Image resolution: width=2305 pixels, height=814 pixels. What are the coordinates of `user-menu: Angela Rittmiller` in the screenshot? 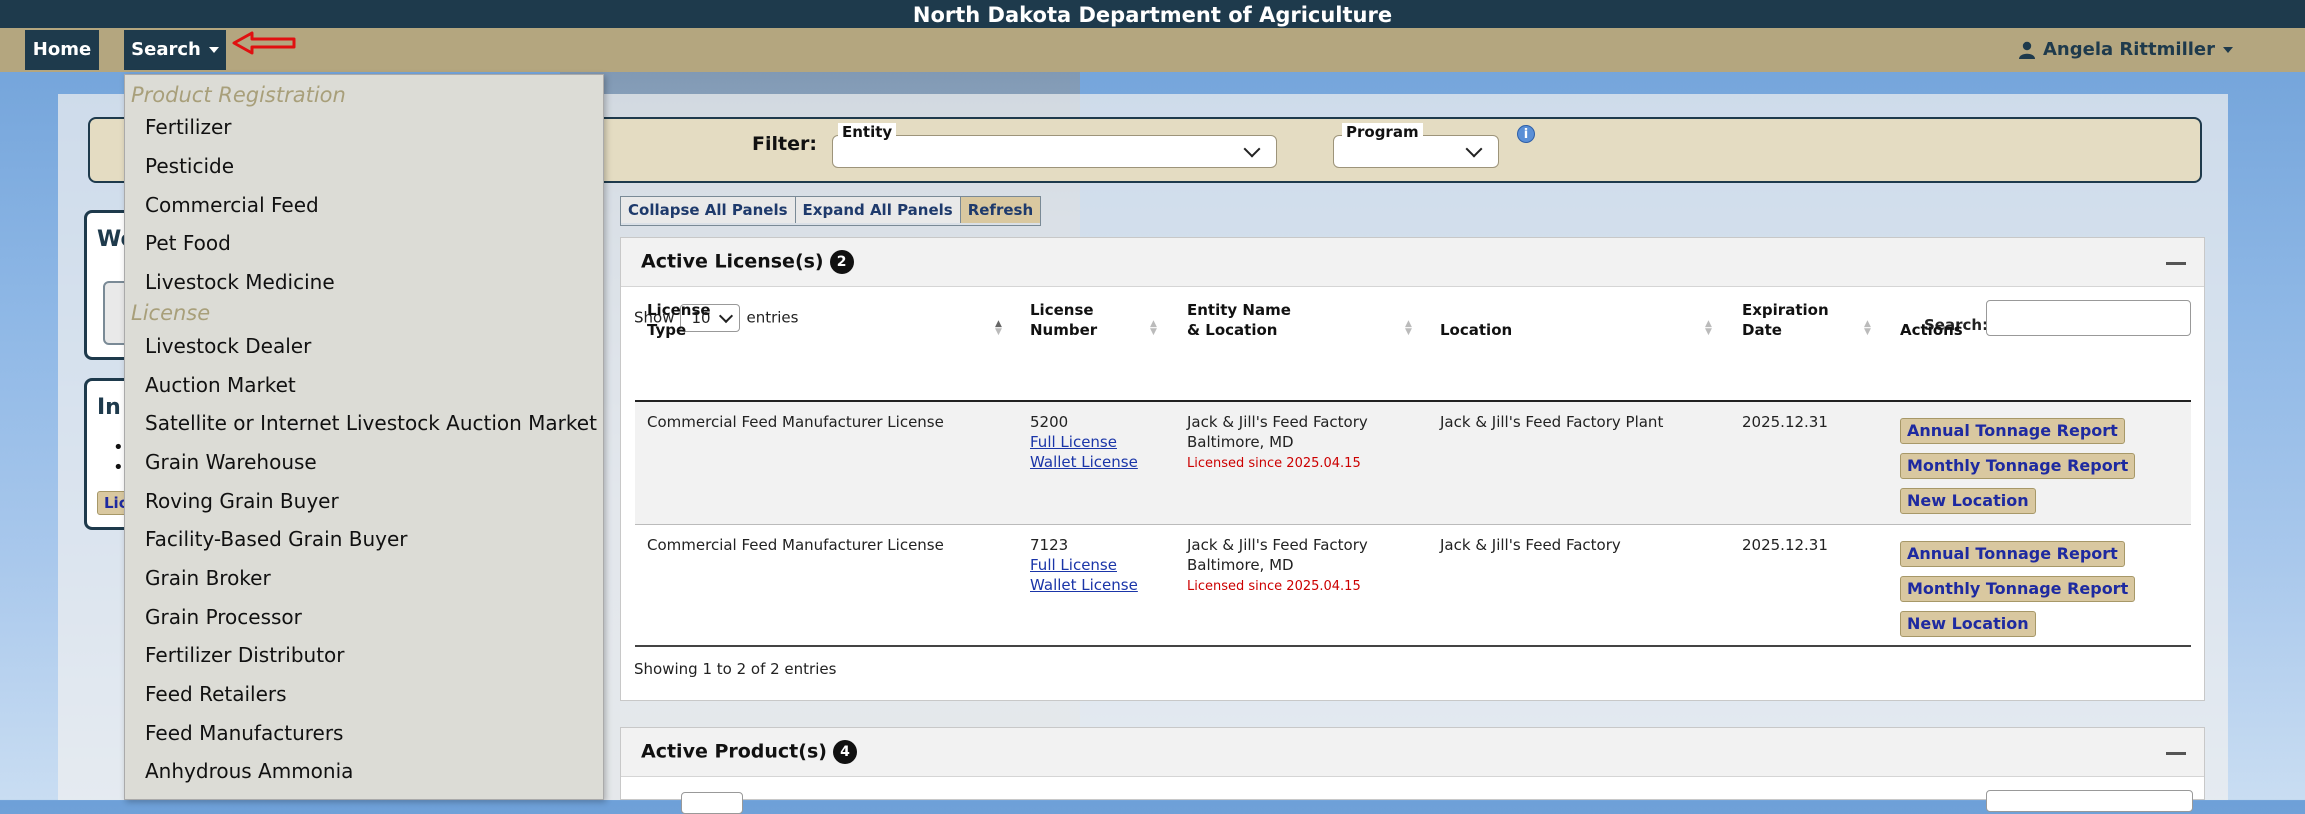 It's located at (2125, 50).